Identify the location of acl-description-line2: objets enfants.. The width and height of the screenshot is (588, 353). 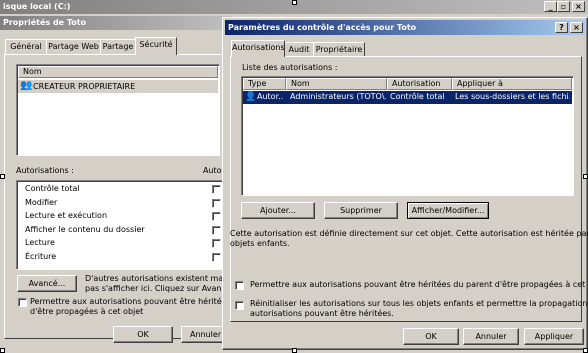
(260, 243).